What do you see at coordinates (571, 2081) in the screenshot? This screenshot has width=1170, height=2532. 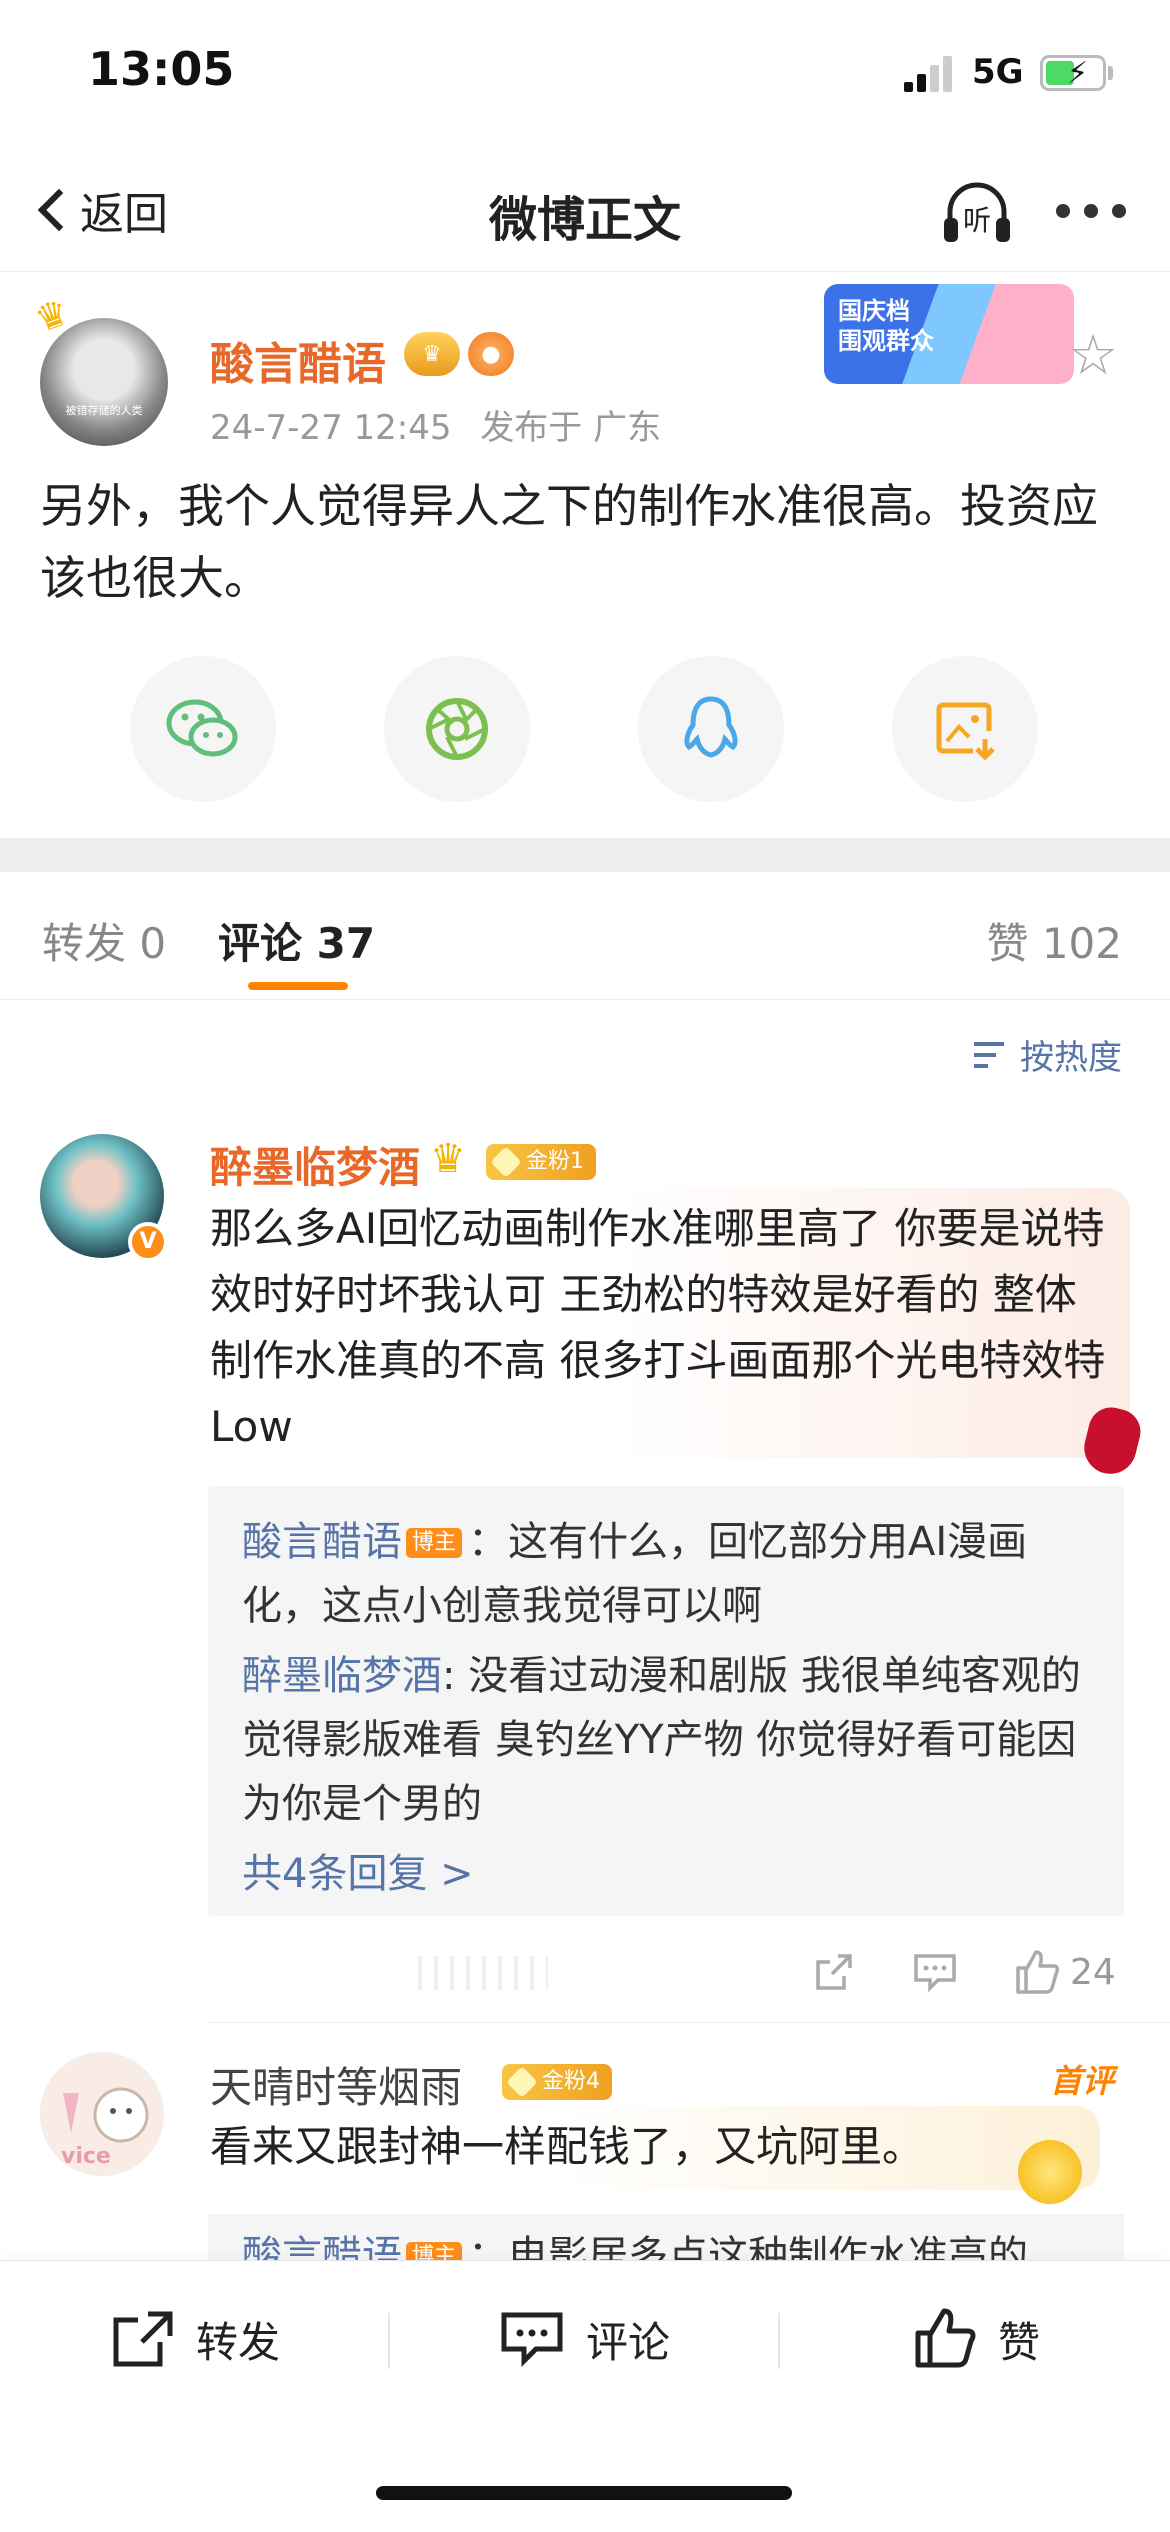 I see `fan-badge-label: 金粉4` at bounding box center [571, 2081].